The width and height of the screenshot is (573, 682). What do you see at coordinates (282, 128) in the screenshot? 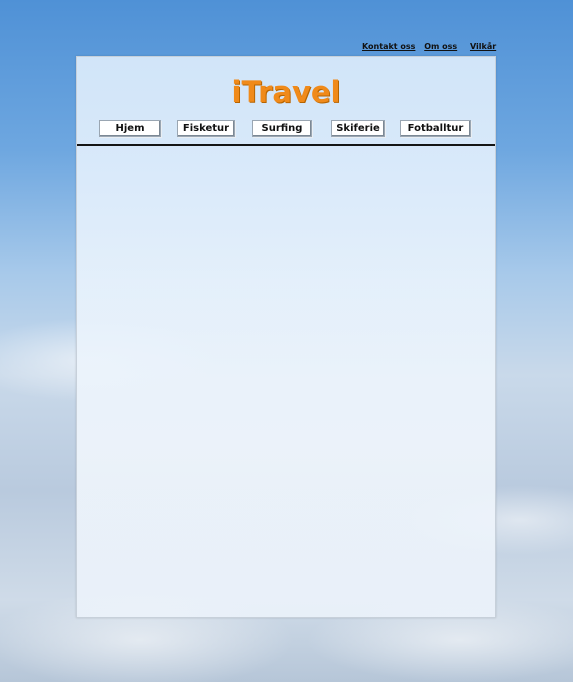
I see `nav-surfing-button: Surfing` at bounding box center [282, 128].